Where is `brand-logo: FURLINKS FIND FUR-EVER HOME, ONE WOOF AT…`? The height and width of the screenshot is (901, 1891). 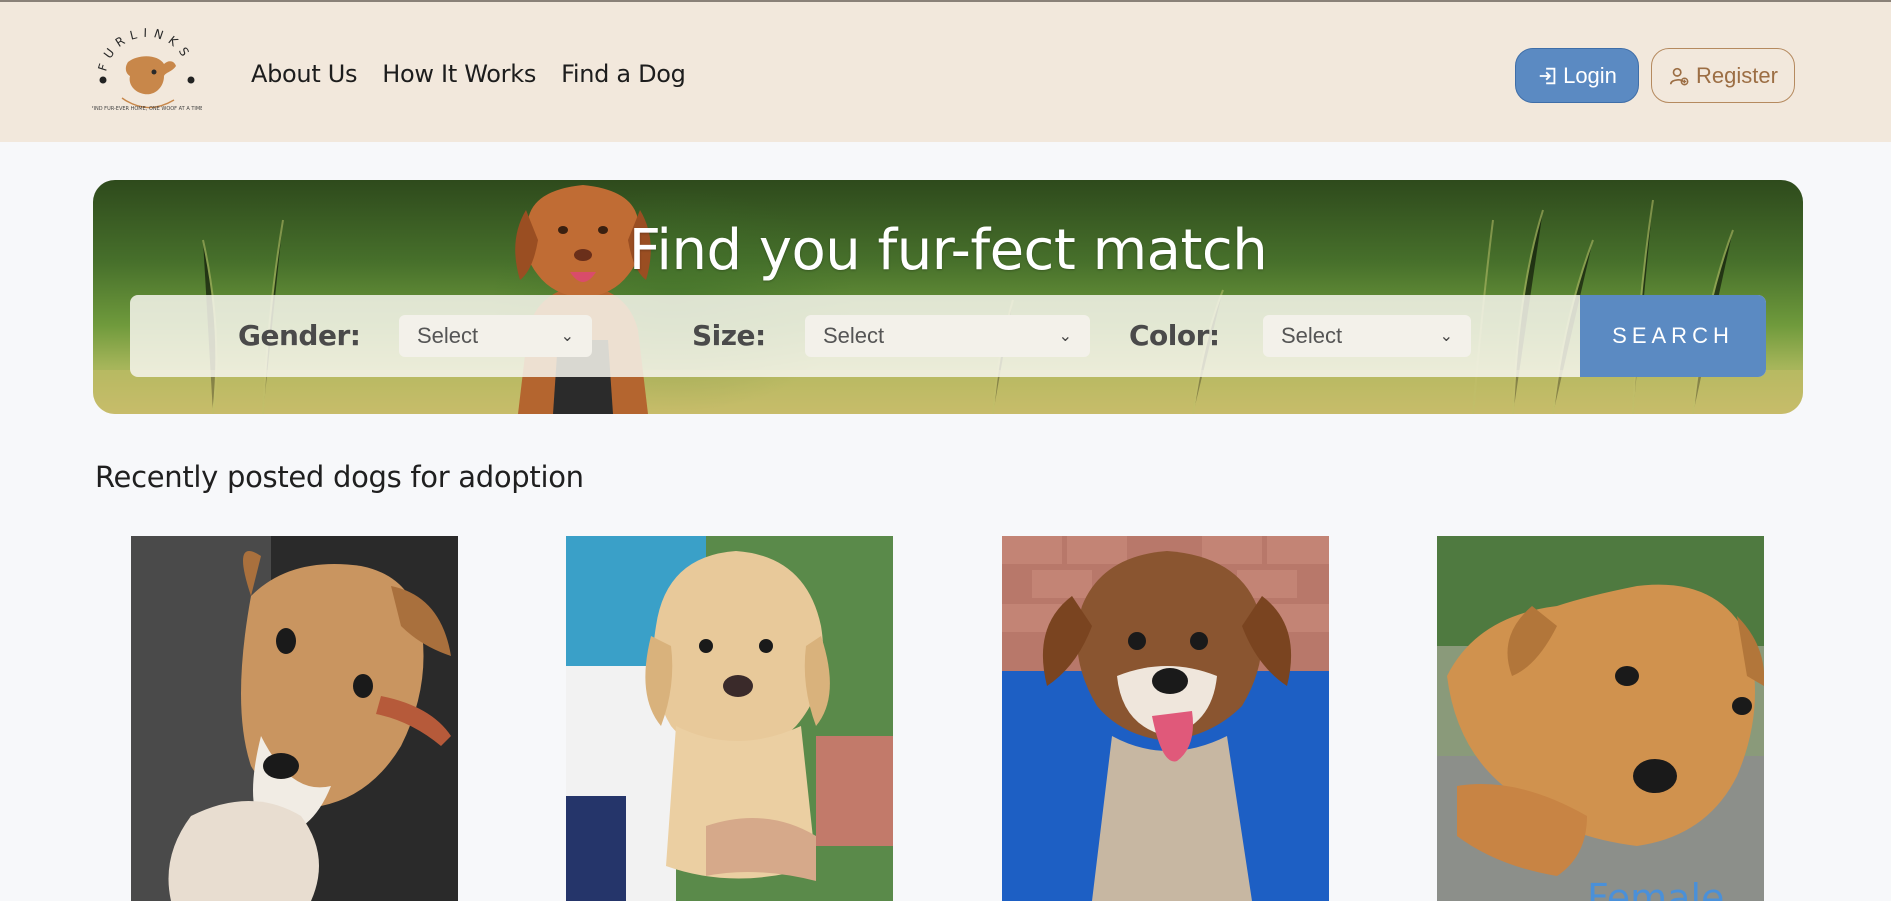 brand-logo: FURLINKS FIND FUR-EVER HOME, ONE WOOF AT… is located at coordinates (147, 75).